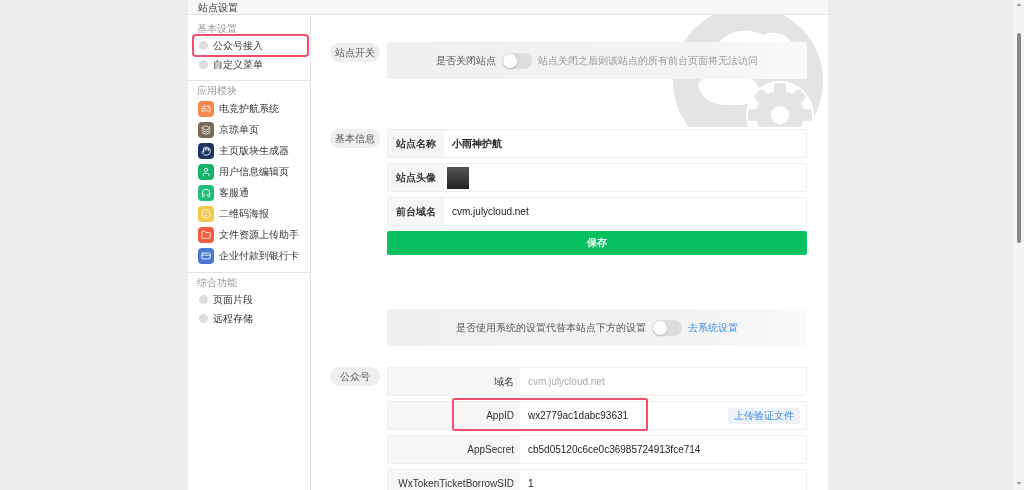 The image size is (1024, 490). I want to click on switch-hint: 站点关闭之后则该站点的所有前台页面将无法访问, so click(648, 60).